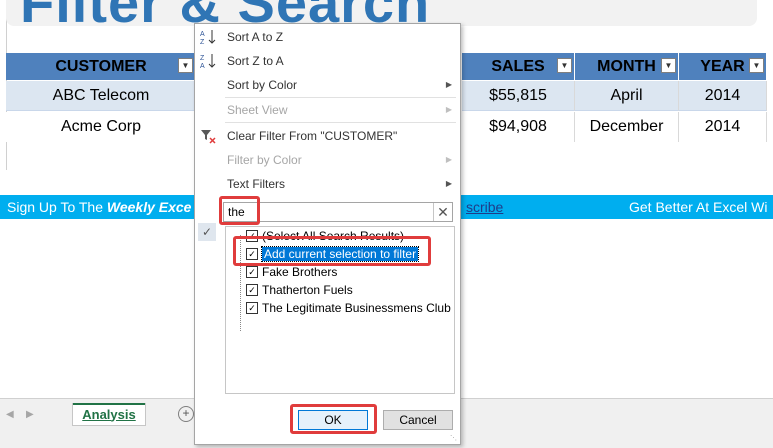 The width and height of the screenshot is (773, 448). What do you see at coordinates (255, 61) in the screenshot?
I see `menu-sort-z-a: Sort Z to A` at bounding box center [255, 61].